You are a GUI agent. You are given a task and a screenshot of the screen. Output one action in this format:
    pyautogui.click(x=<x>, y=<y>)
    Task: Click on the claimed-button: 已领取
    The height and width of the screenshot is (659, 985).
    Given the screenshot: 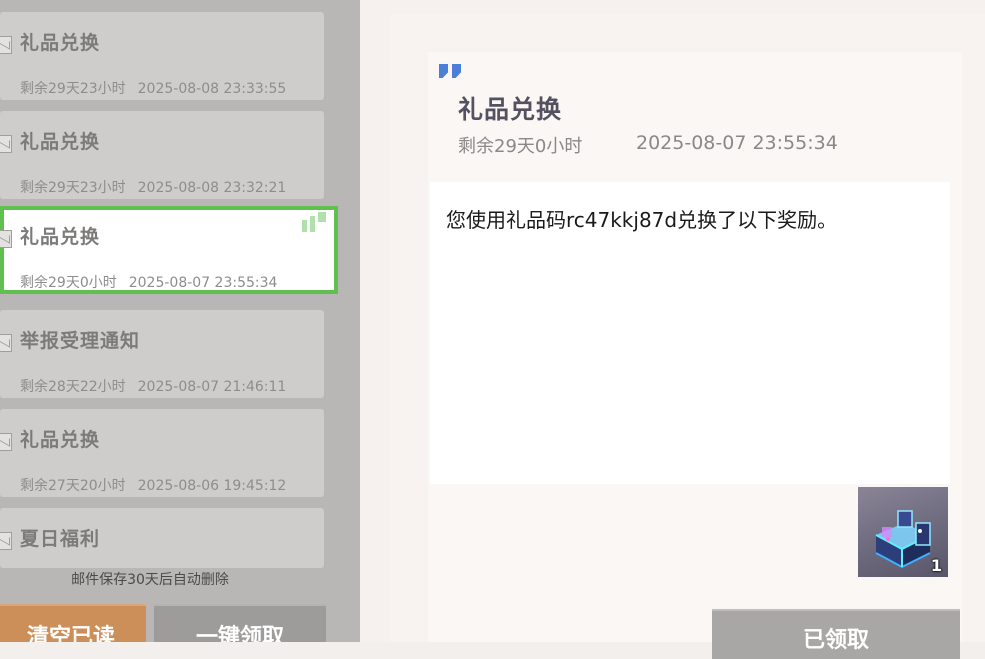 What is the action you would take?
    pyautogui.click(x=836, y=634)
    